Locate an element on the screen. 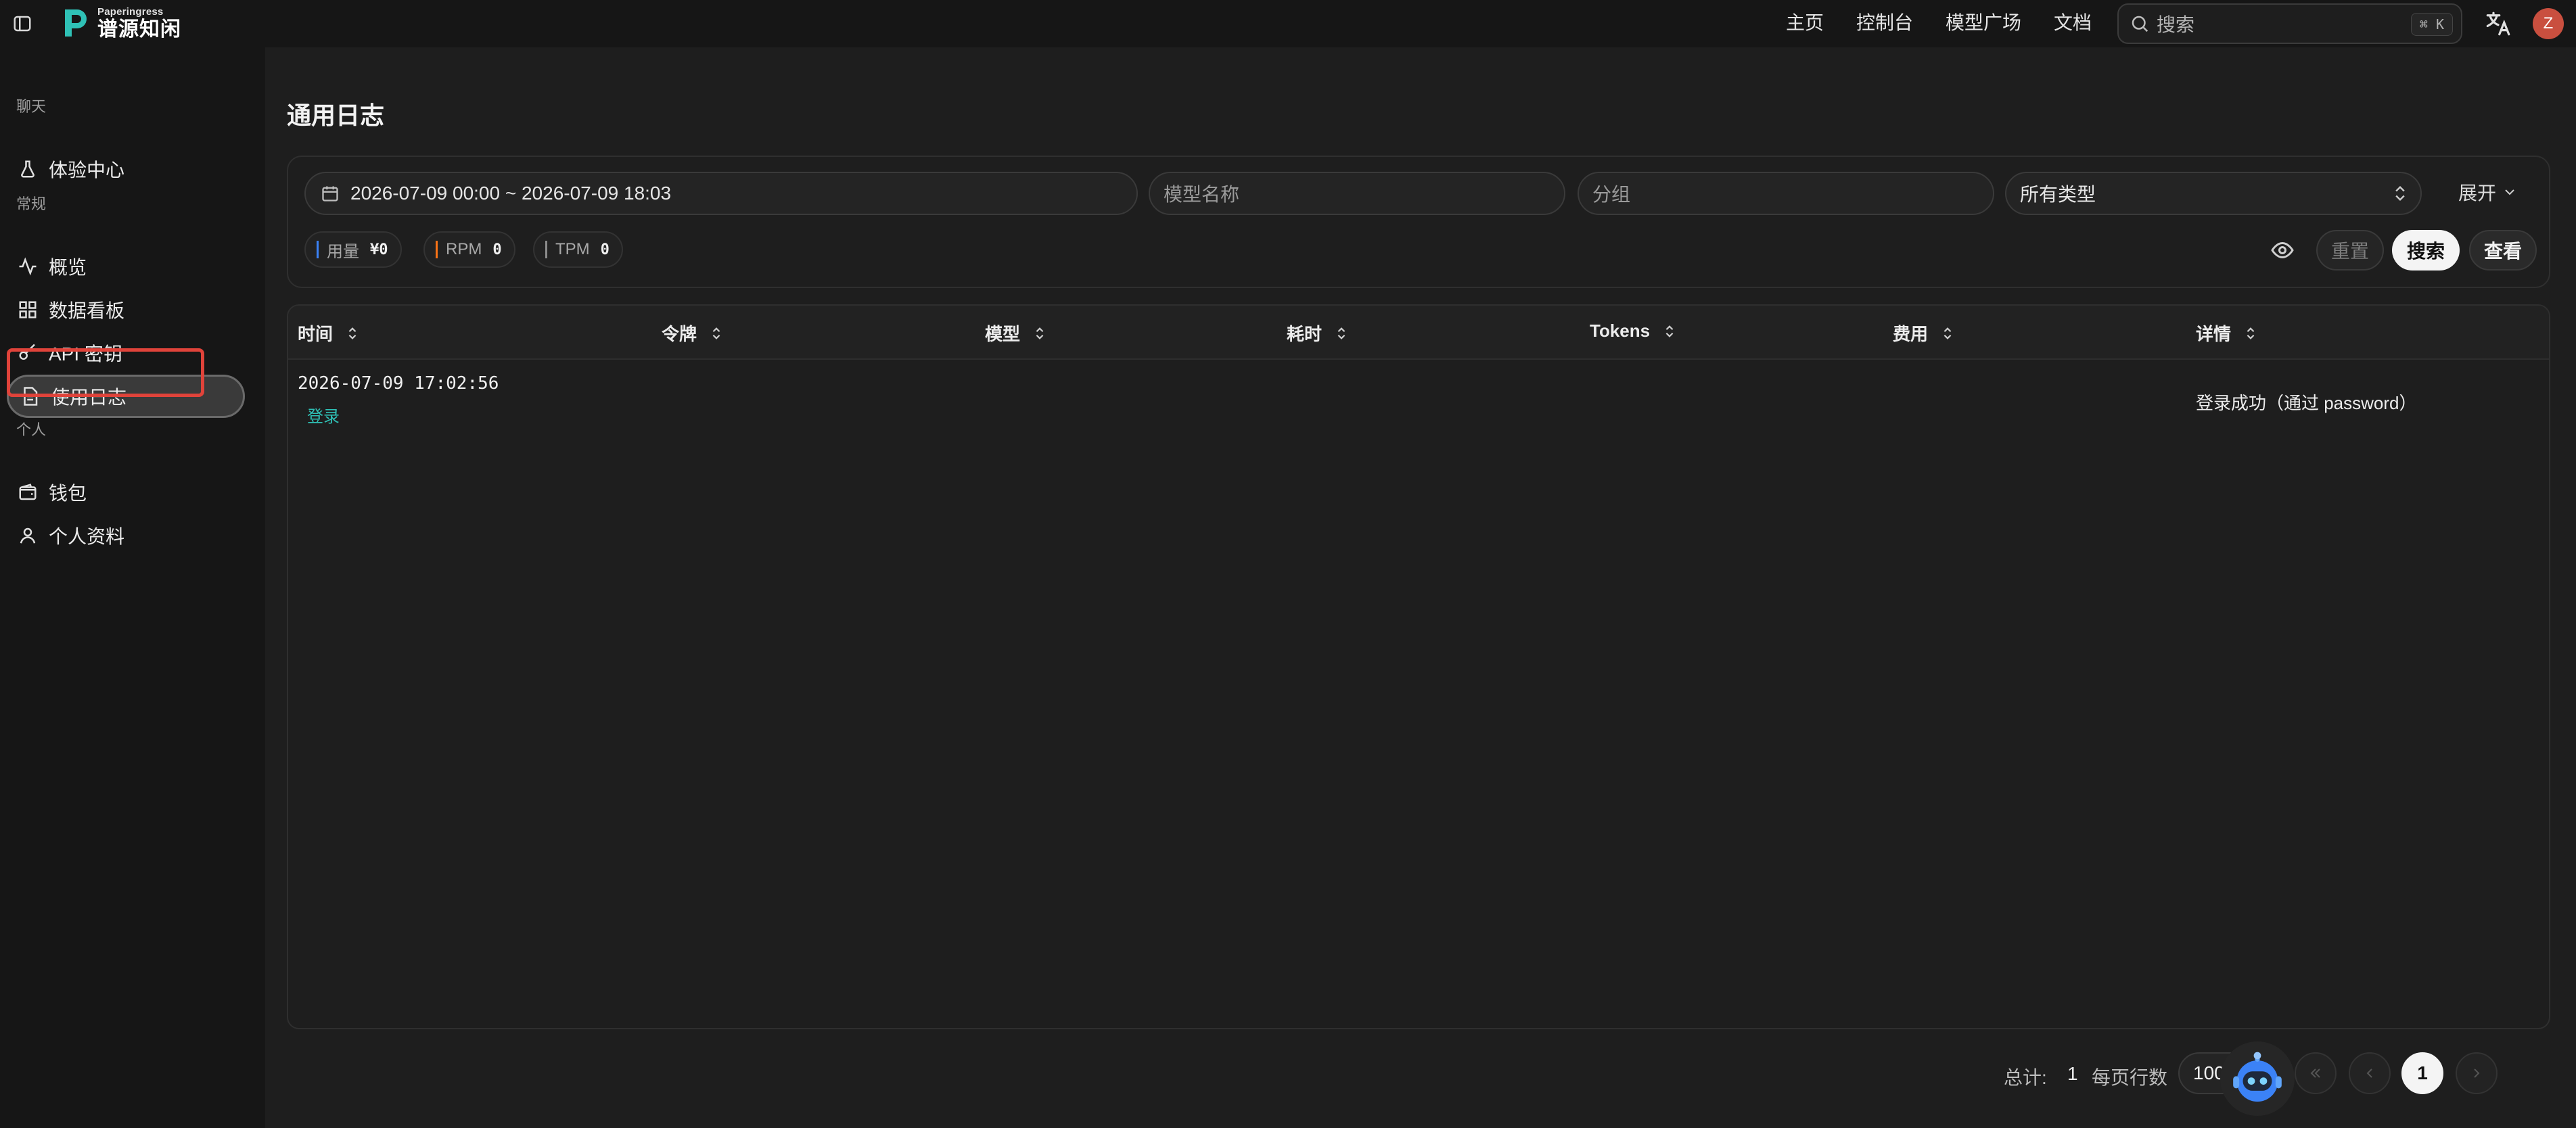 The height and width of the screenshot is (1128, 2576). top-nav: 主页 控制台 模型广场 文档 is located at coordinates (1955, 23).